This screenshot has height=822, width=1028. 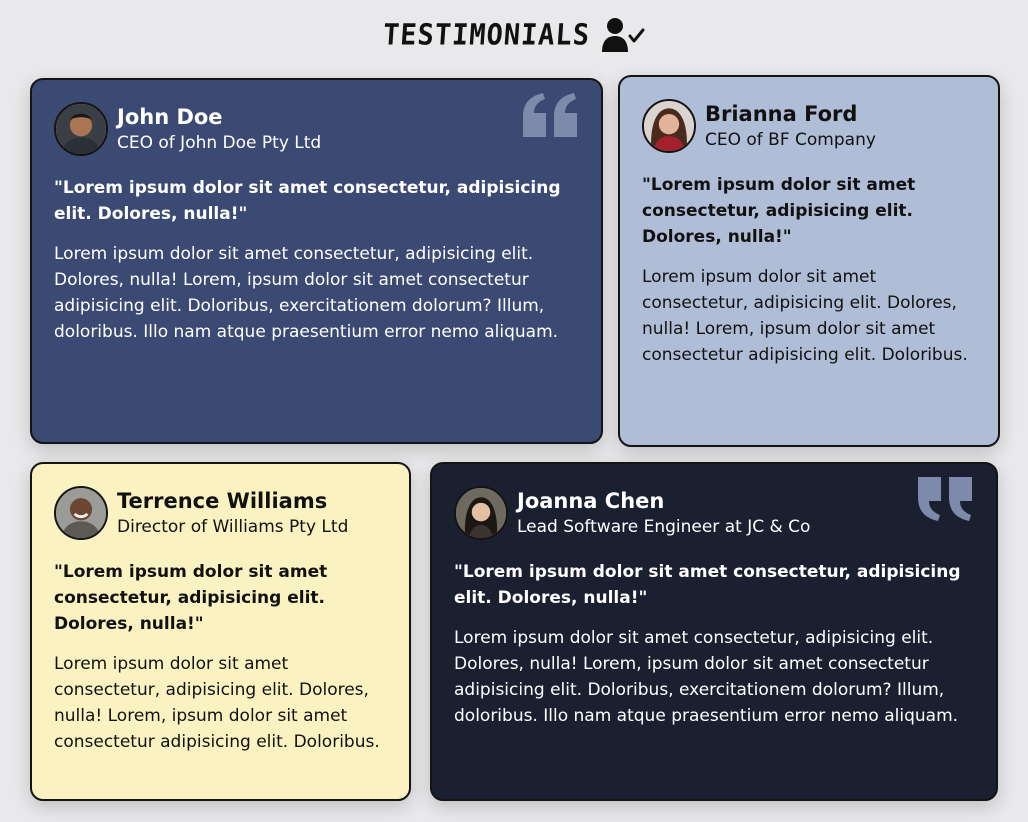 I want to click on person-role: Director of Williams Pty Ltd, so click(x=233, y=527).